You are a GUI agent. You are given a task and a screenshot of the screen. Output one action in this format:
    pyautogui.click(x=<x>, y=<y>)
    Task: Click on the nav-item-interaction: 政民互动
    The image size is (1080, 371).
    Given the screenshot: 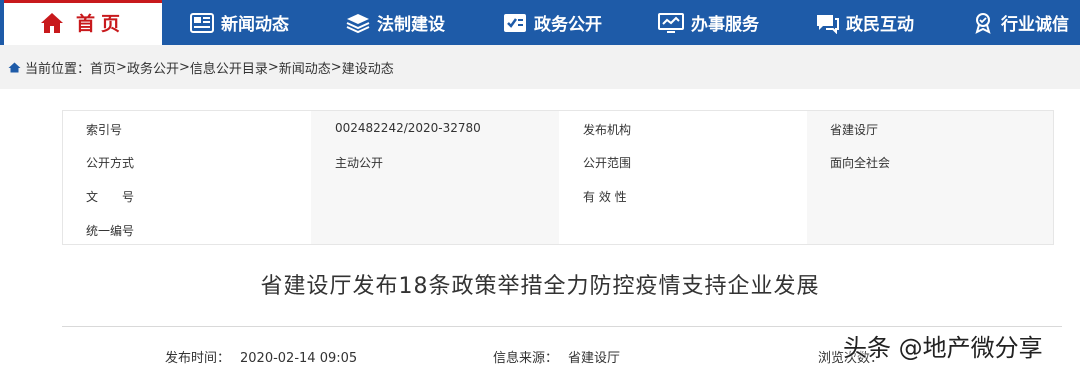 What is the action you would take?
    pyautogui.click(x=864, y=22)
    